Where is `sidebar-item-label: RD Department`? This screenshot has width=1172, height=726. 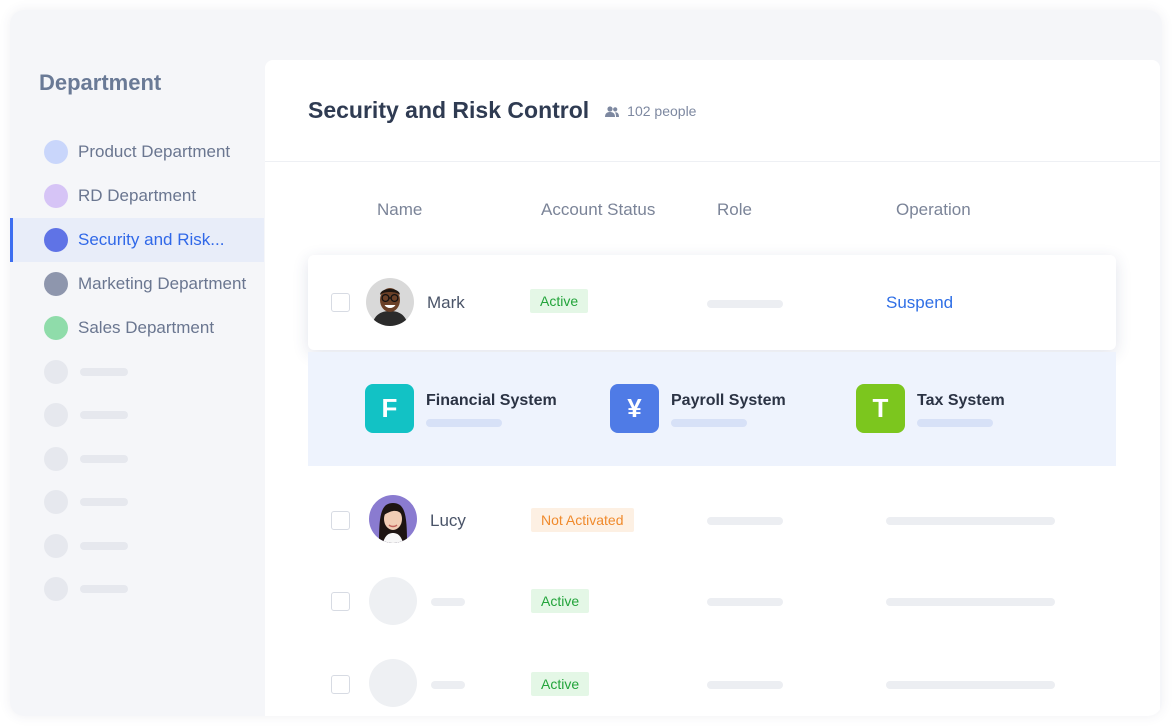 sidebar-item-label: RD Department is located at coordinates (137, 195).